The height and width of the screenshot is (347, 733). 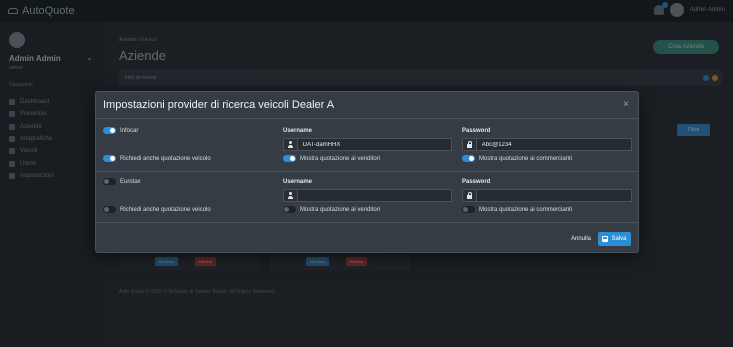 What do you see at coordinates (660, 8) in the screenshot?
I see `bell-icon` at bounding box center [660, 8].